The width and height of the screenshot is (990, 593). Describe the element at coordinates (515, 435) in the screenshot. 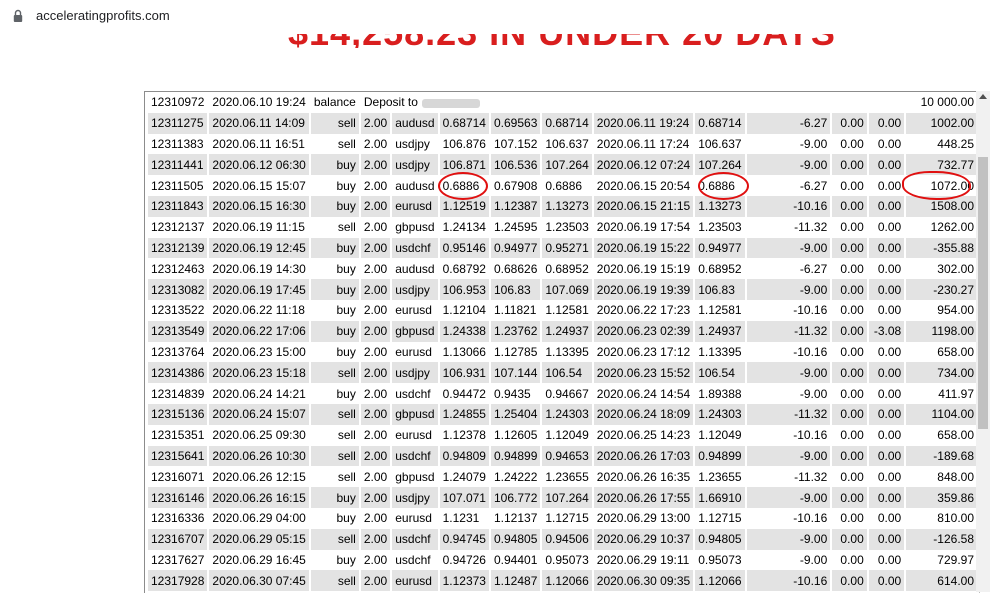

I see `sl-cell: 1.12605` at that location.